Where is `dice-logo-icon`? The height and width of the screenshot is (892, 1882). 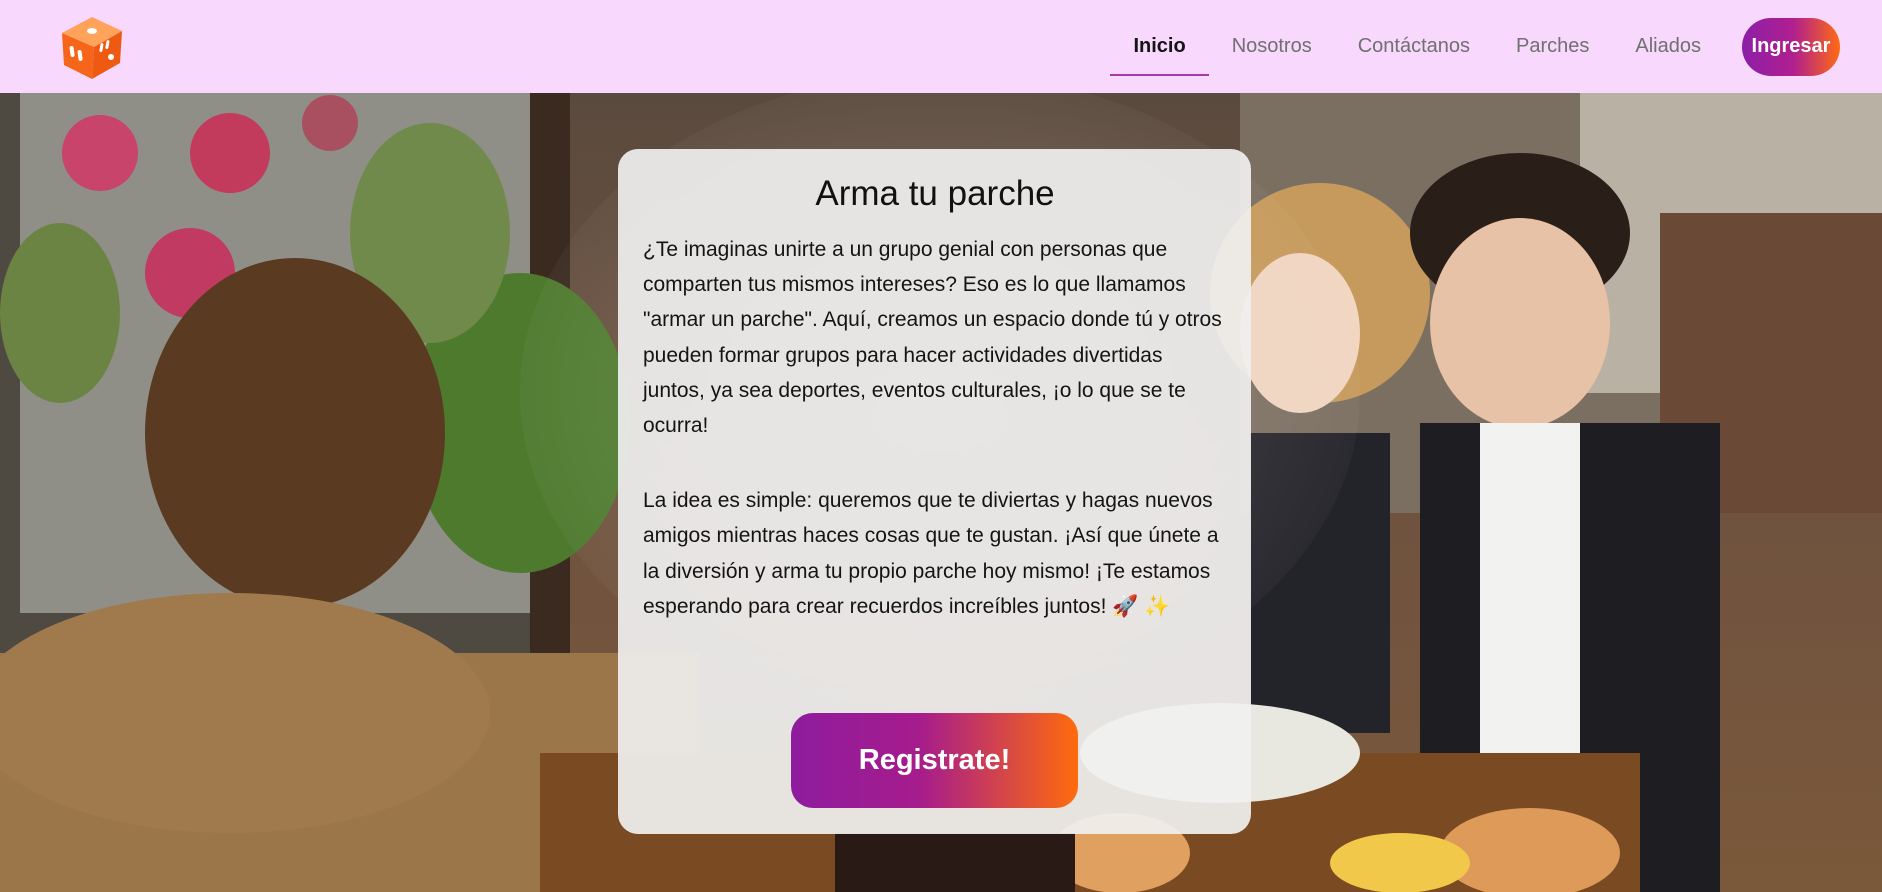 dice-logo-icon is located at coordinates (92, 47).